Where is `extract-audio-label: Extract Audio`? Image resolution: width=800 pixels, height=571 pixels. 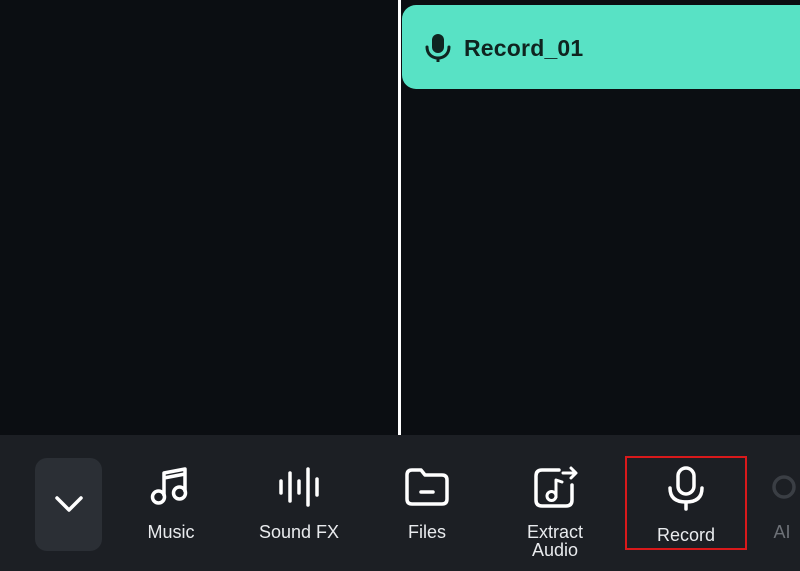 extract-audio-label: Extract Audio is located at coordinates (554, 541).